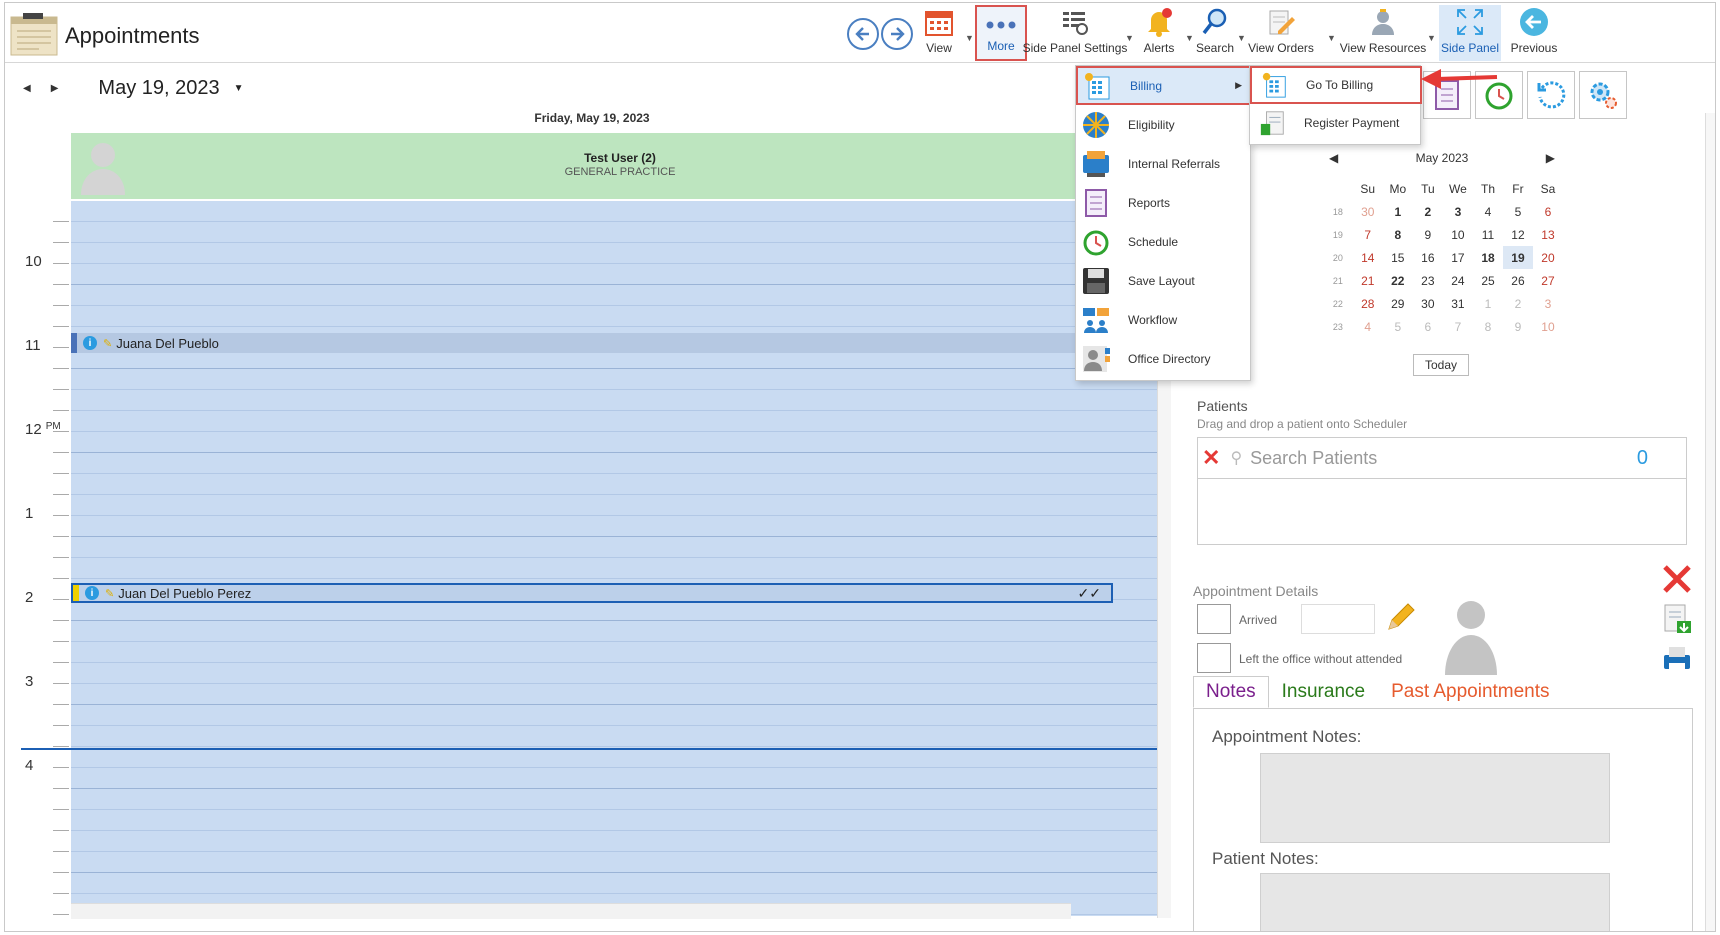  I want to click on calendar-day: 19, so click(1517, 257).